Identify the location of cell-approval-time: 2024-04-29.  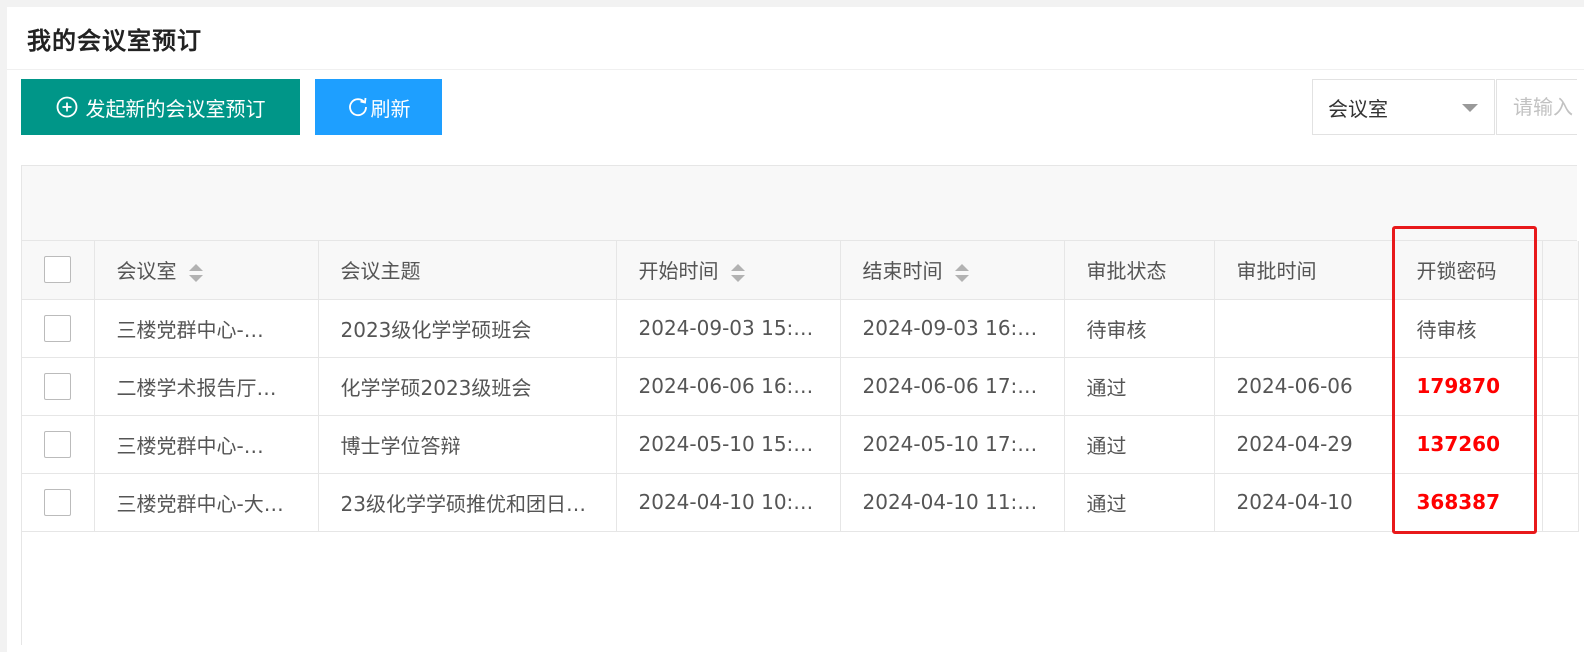
(1304, 444).